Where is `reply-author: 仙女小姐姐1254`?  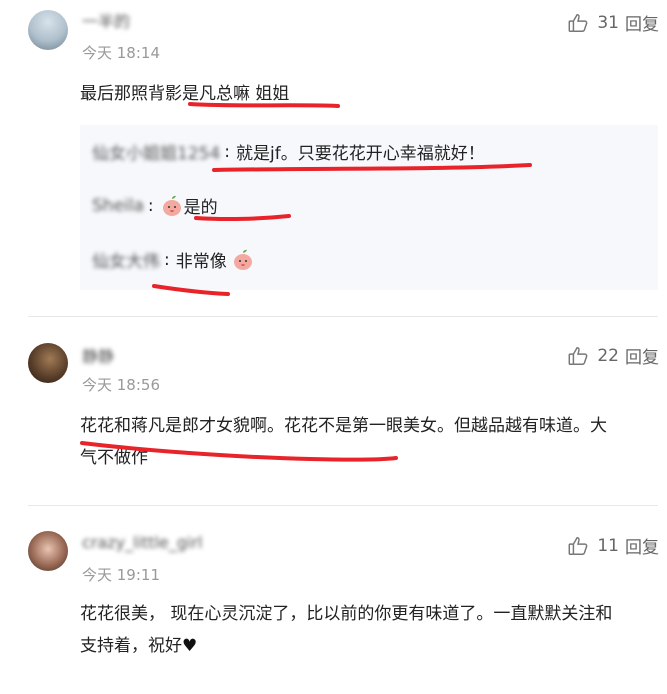
reply-author: 仙女小姐姐1254 is located at coordinates (156, 151).